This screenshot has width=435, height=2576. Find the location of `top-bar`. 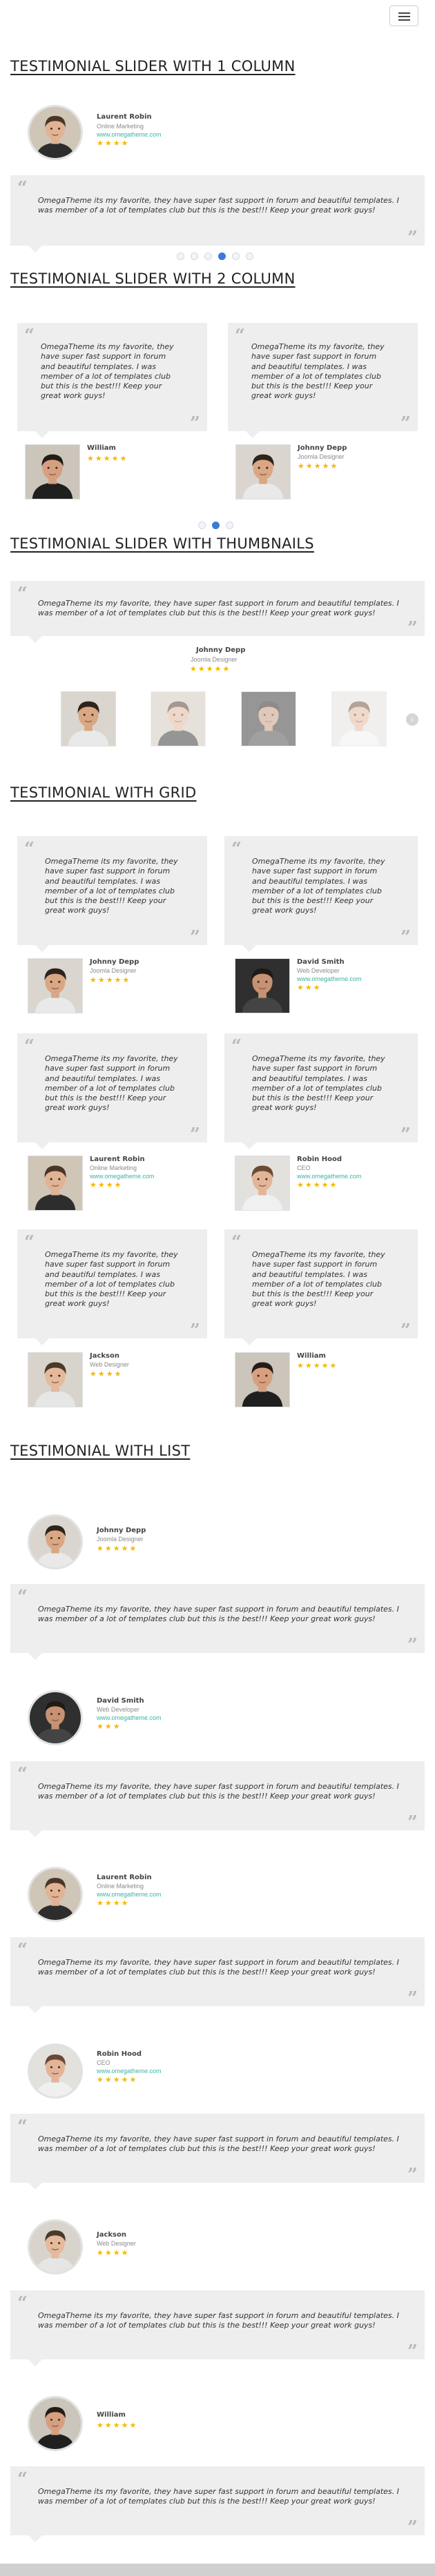

top-bar is located at coordinates (217, 15).